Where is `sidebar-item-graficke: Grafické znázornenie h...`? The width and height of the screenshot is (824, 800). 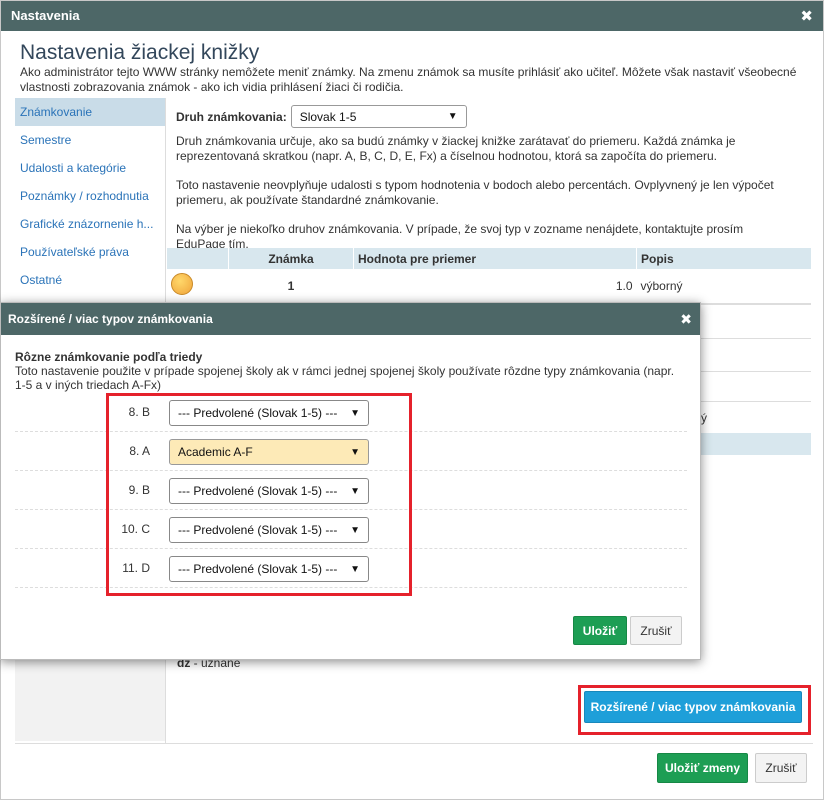 sidebar-item-graficke: Grafické znázornenie h... is located at coordinates (90, 224).